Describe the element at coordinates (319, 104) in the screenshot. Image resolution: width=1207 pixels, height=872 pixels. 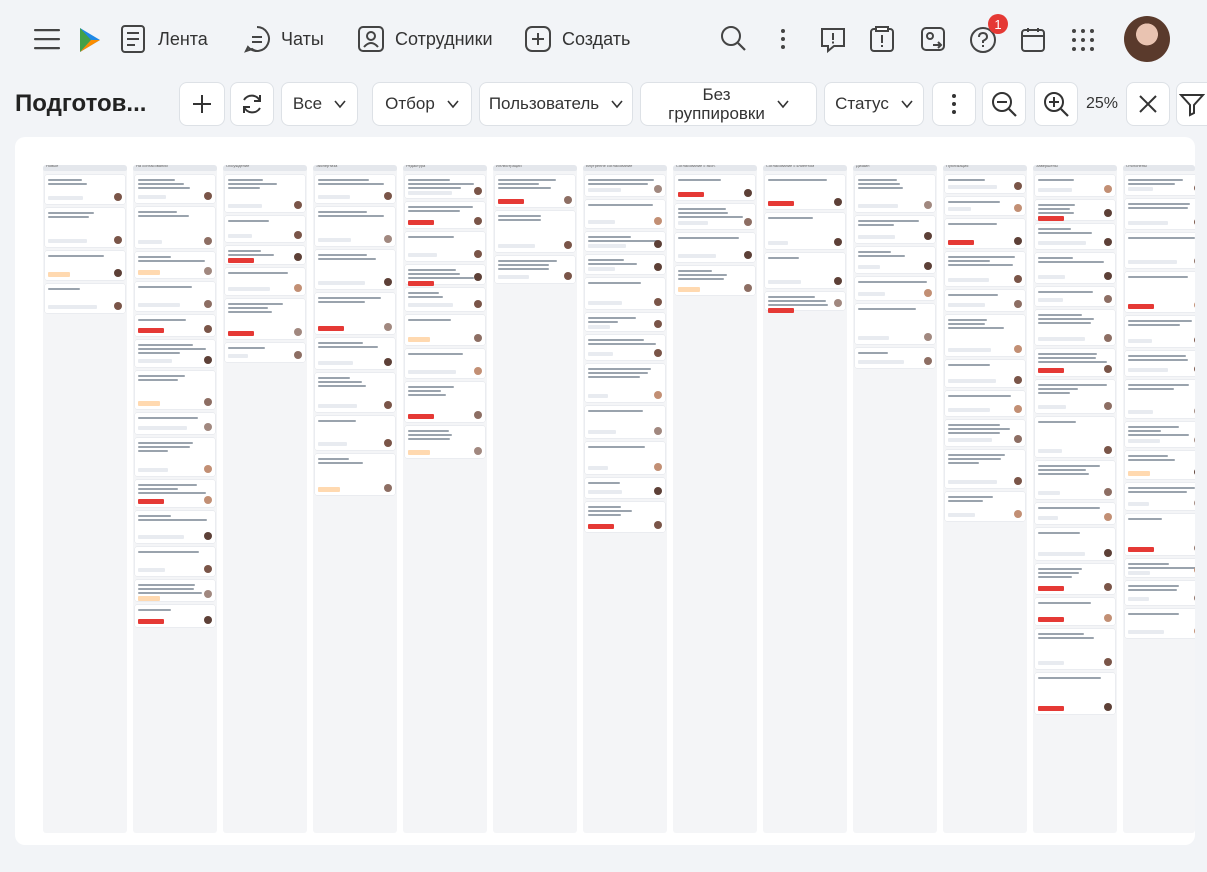
I see `filter-all-dropdown: Все` at that location.